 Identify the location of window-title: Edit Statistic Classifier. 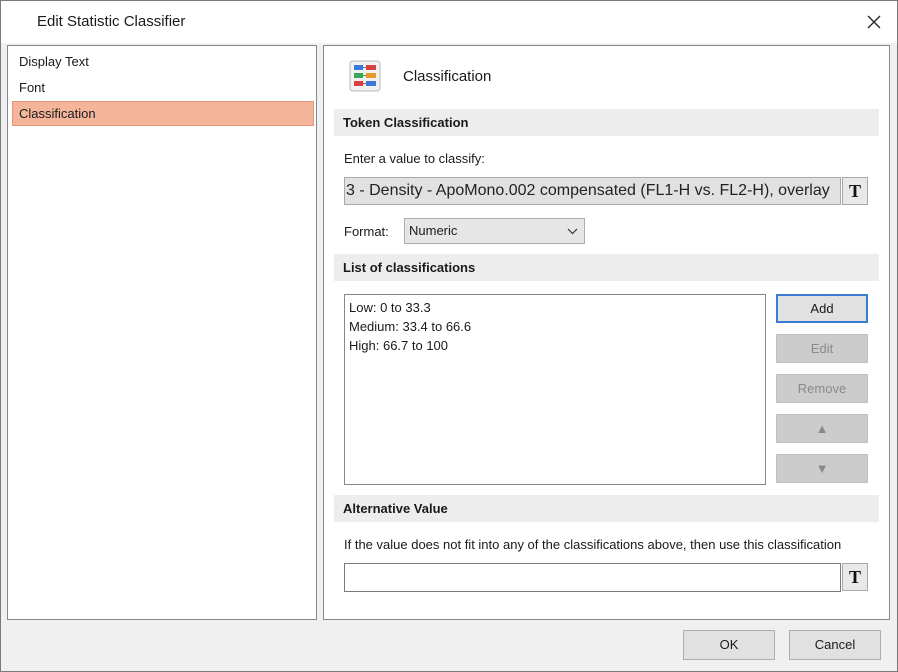
(111, 21).